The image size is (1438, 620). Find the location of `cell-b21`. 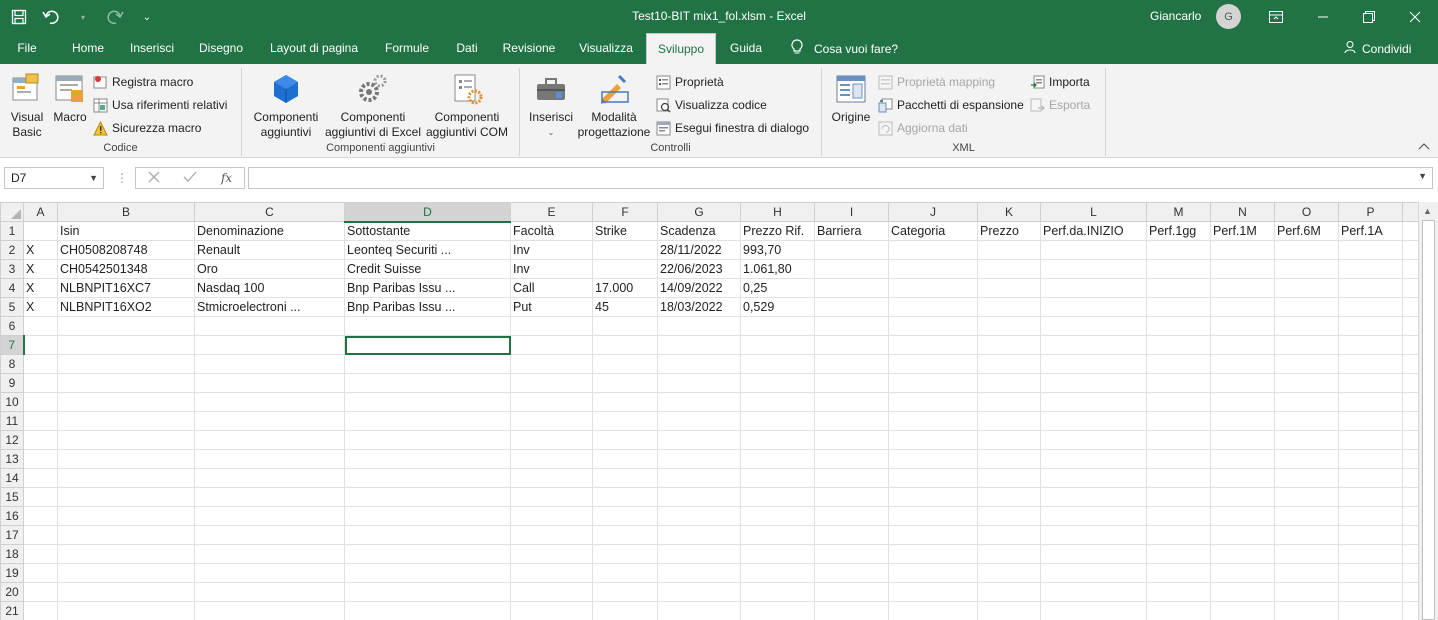

cell-b21 is located at coordinates (126, 610).